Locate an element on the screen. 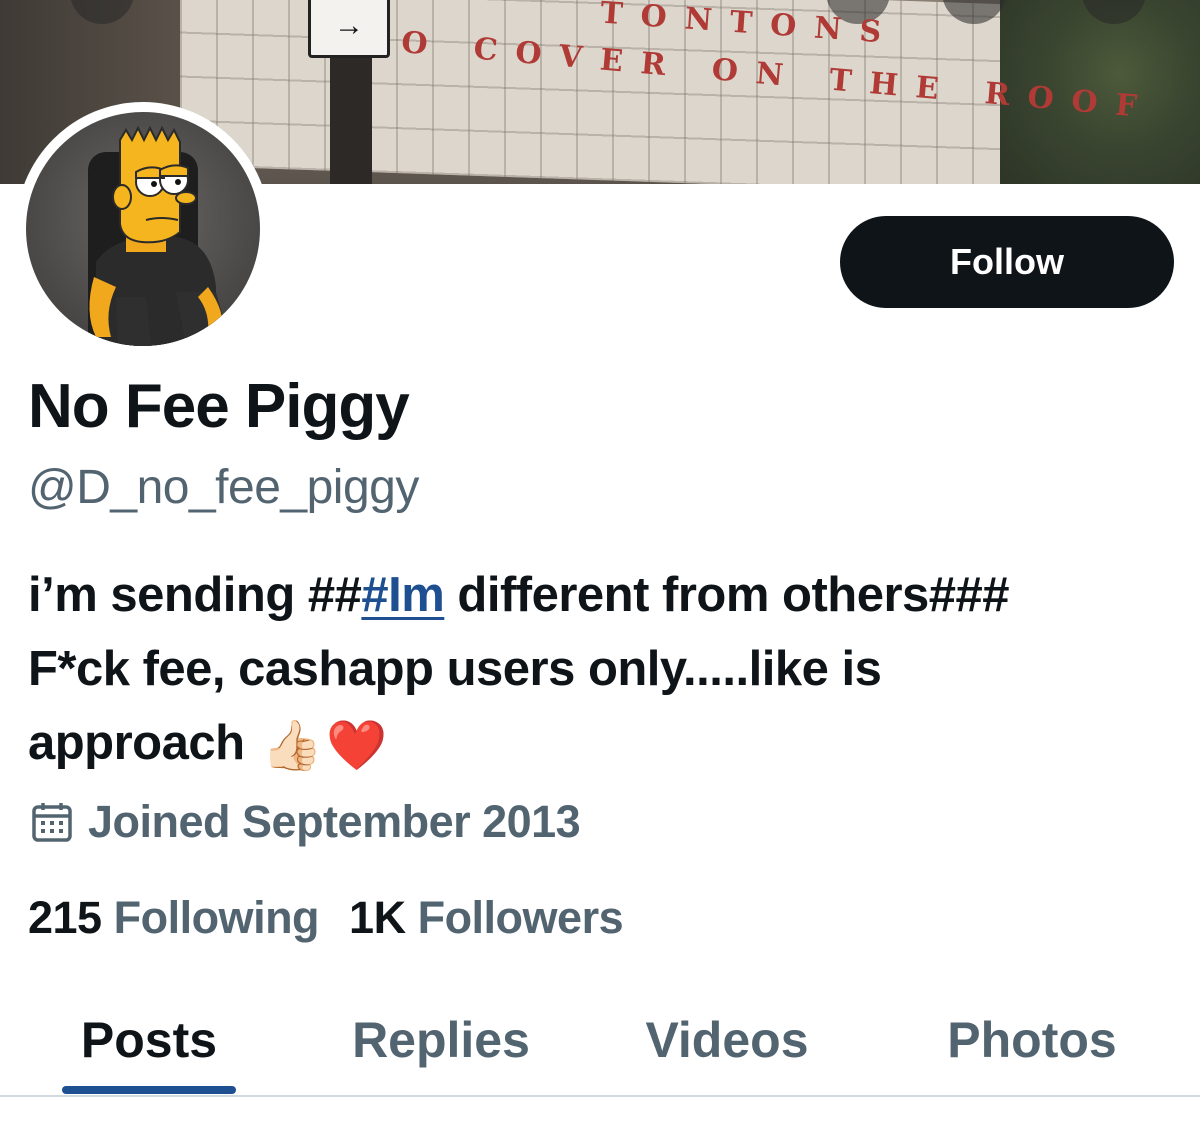 This screenshot has width=1200, height=1124. banner-one-way-sign: → is located at coordinates (349, 29).